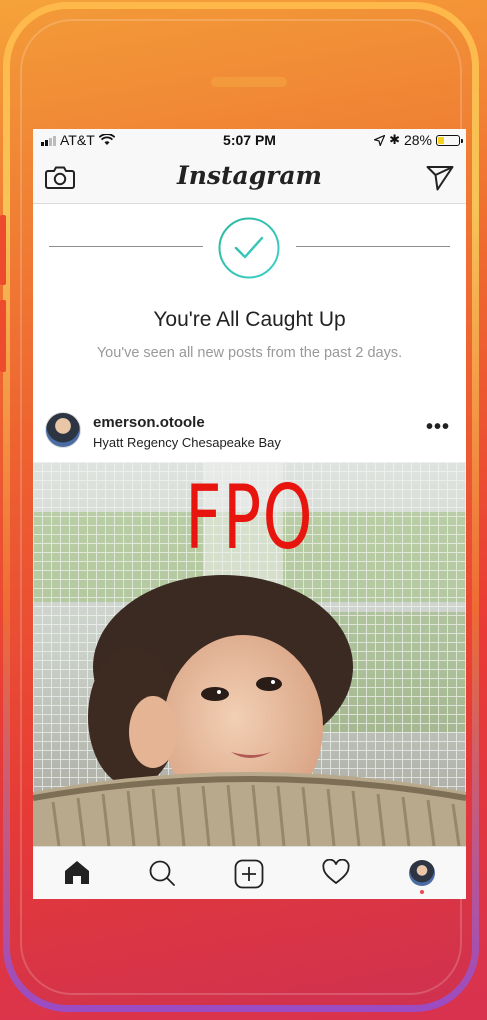 The height and width of the screenshot is (1020, 487). I want to click on battery-percent: 28%, so click(417, 140).